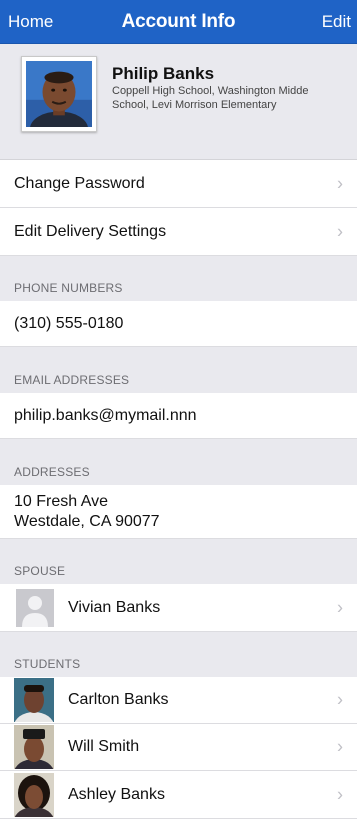 This screenshot has height=819, width=357. Describe the element at coordinates (178, 700) in the screenshot. I see `student-row: Carlton Banks ›` at that location.